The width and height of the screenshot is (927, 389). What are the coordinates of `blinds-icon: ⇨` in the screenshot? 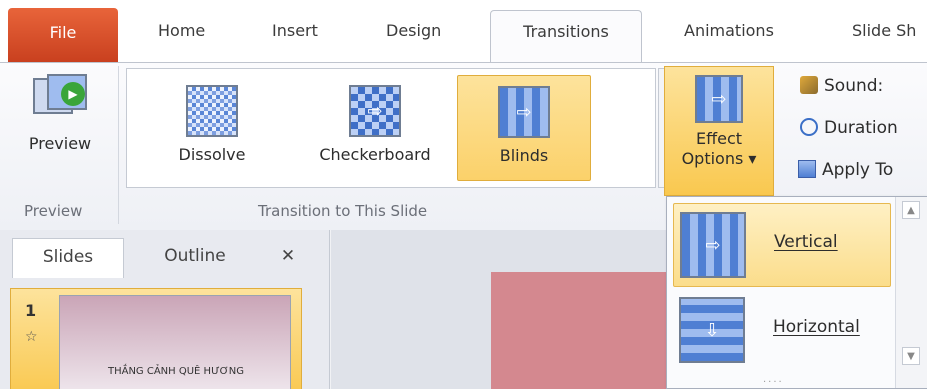 It's located at (524, 112).